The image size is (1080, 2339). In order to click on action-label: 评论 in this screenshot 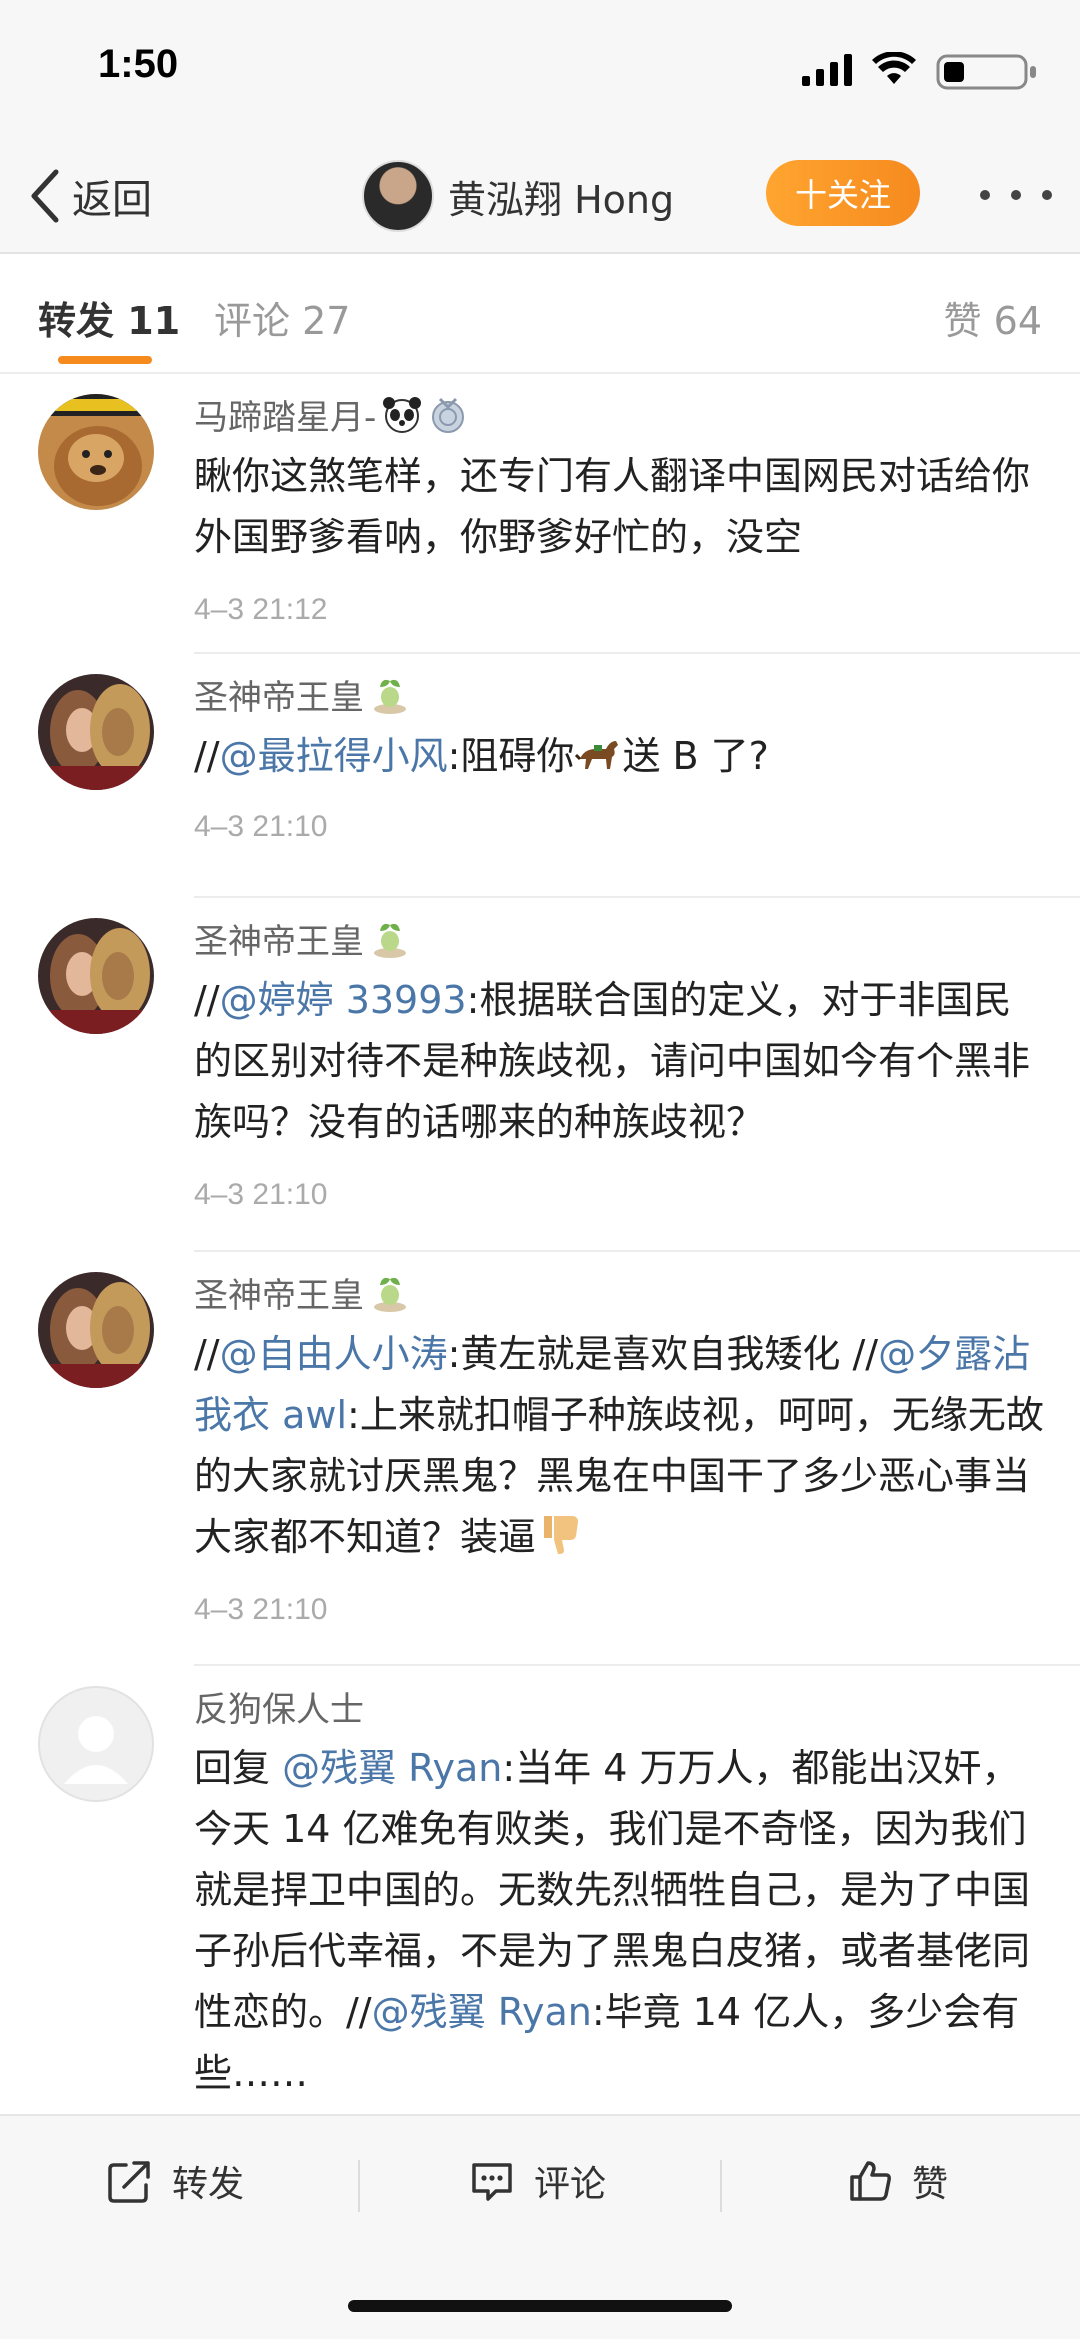, I will do `click(570, 2184)`.